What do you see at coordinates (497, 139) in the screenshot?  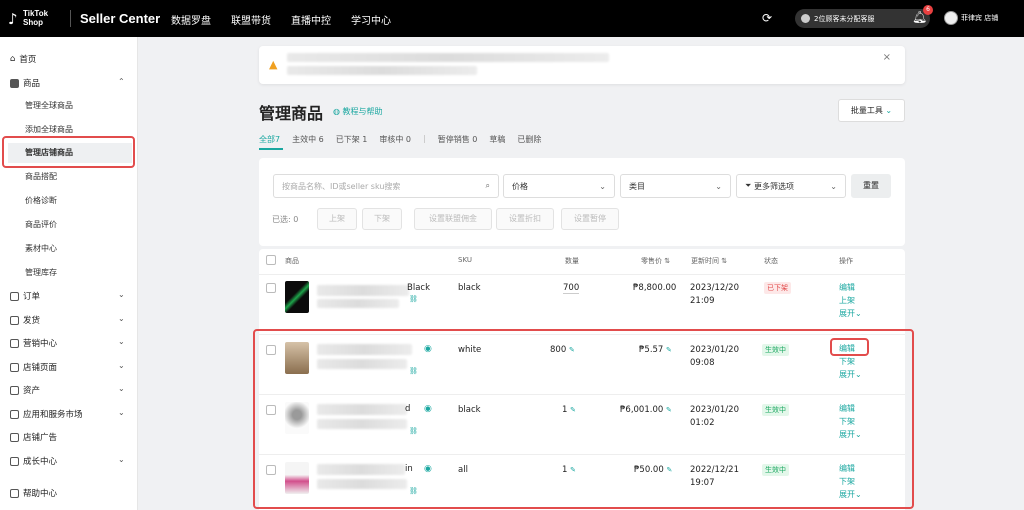 I see `tab-drafts: 草稿` at bounding box center [497, 139].